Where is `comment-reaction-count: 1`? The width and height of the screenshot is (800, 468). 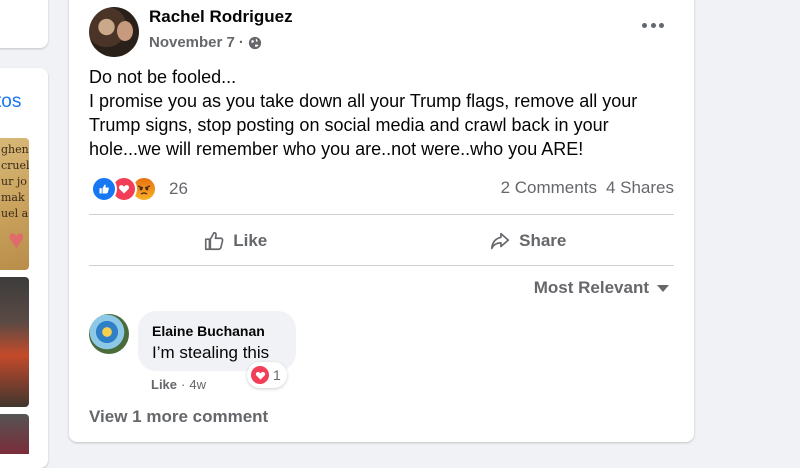
comment-reaction-count: 1 is located at coordinates (277, 375).